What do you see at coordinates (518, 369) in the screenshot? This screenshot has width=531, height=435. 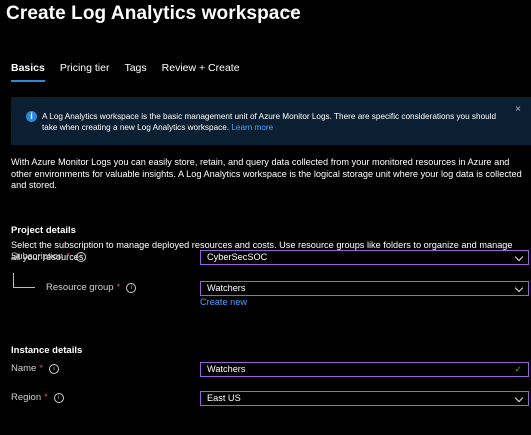 I see `checkmark-icon: ✓` at bounding box center [518, 369].